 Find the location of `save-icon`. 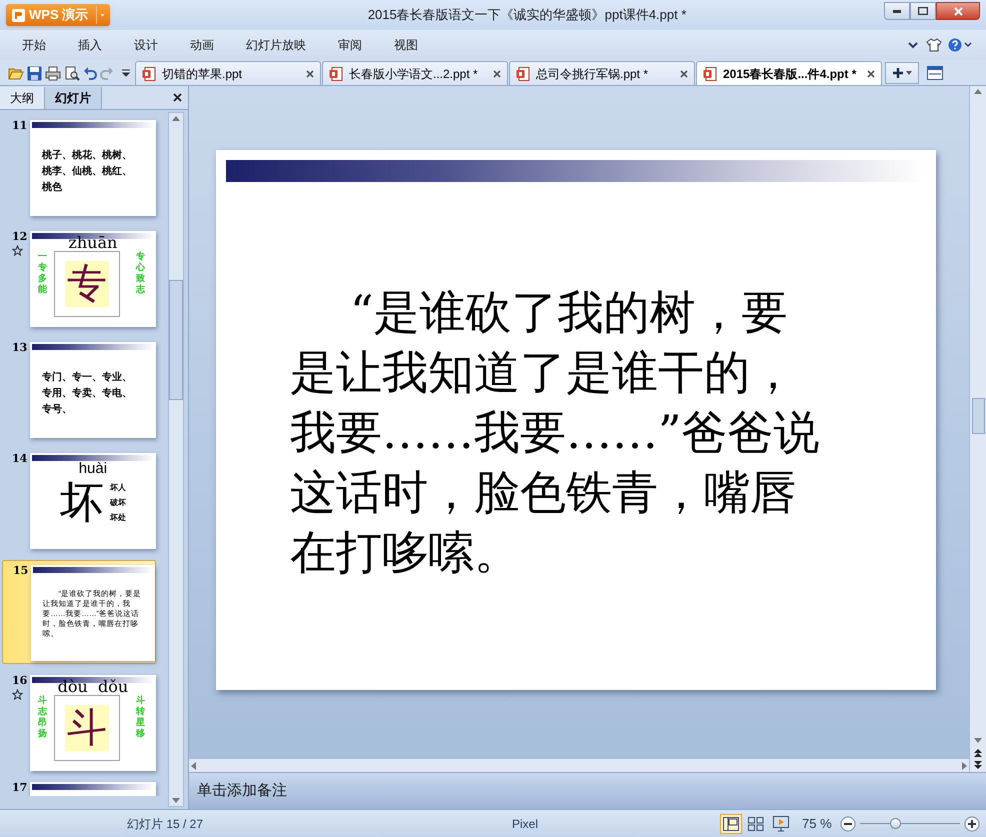

save-icon is located at coordinates (34, 73).